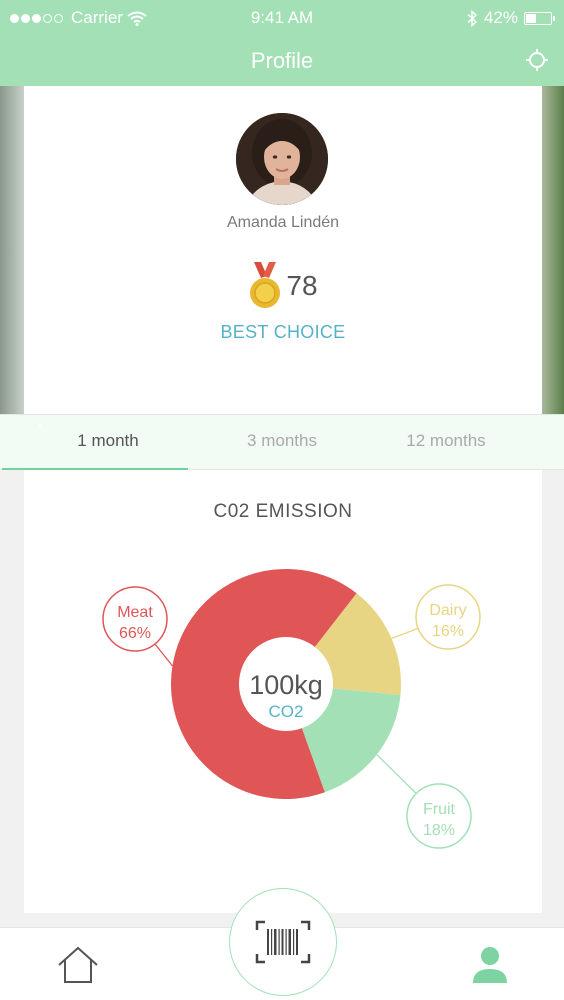  What do you see at coordinates (537, 60) in the screenshot?
I see `target-icon` at bounding box center [537, 60].